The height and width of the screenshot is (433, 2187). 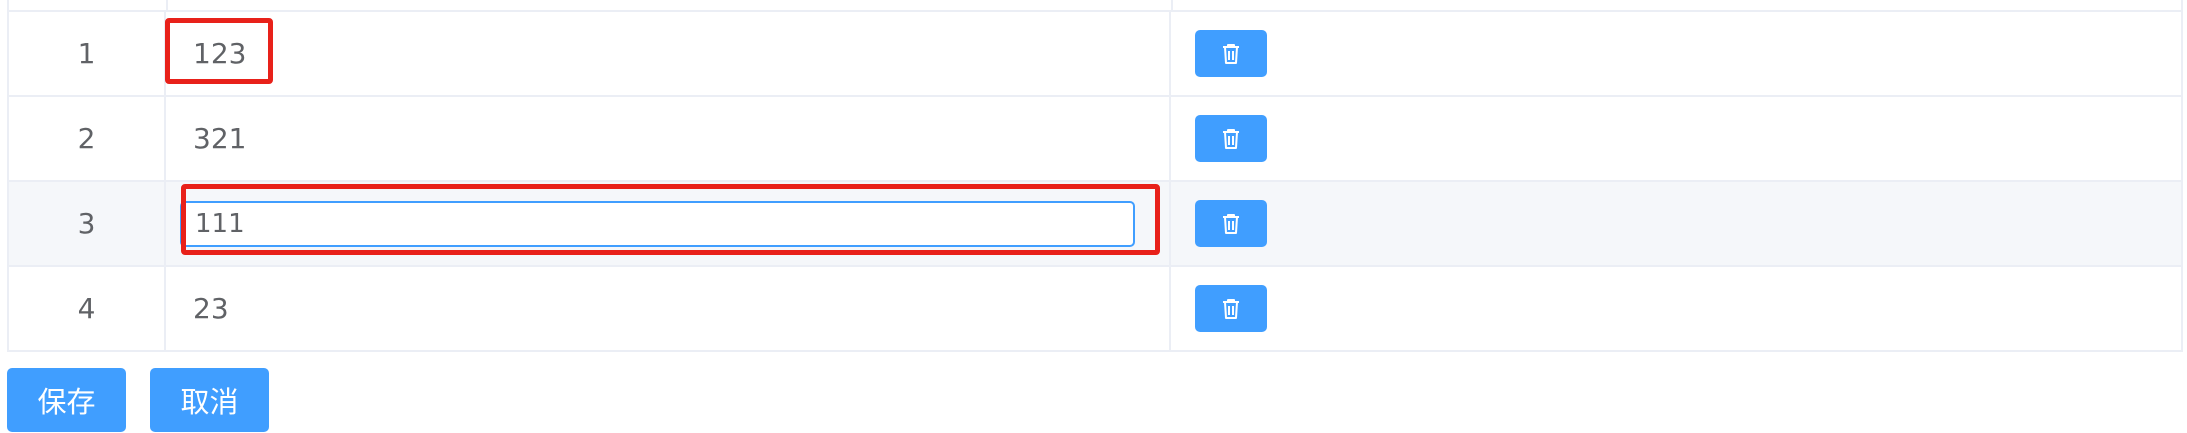 I want to click on row-index: 2, so click(x=87, y=138).